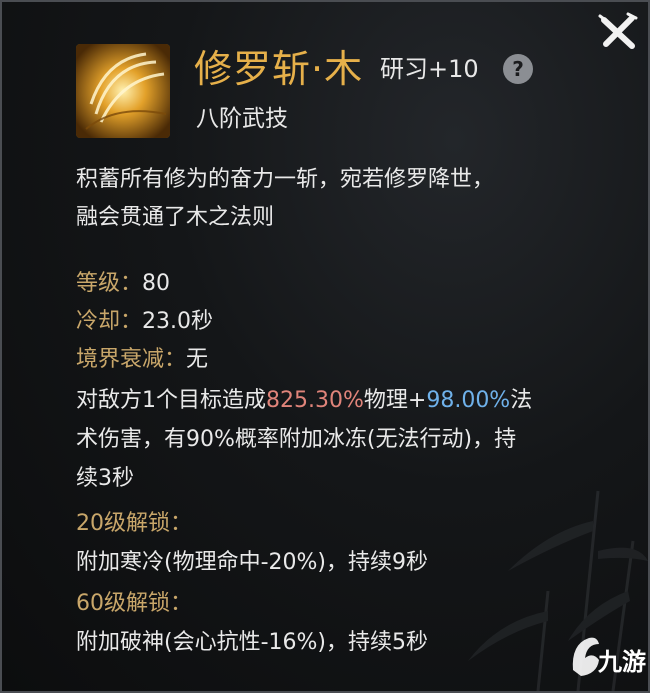 This screenshot has width=650, height=693. I want to click on unlock-60-title: 60级解锁：, so click(134, 603).